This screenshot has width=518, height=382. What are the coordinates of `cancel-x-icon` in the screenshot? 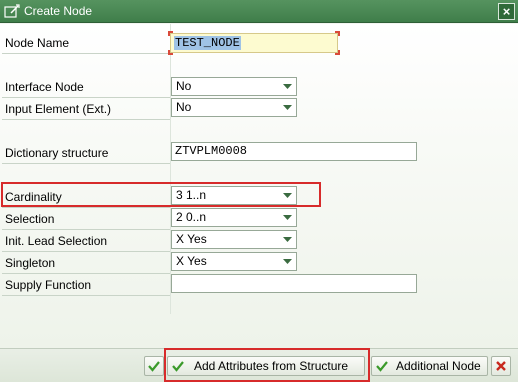 It's located at (501, 366).